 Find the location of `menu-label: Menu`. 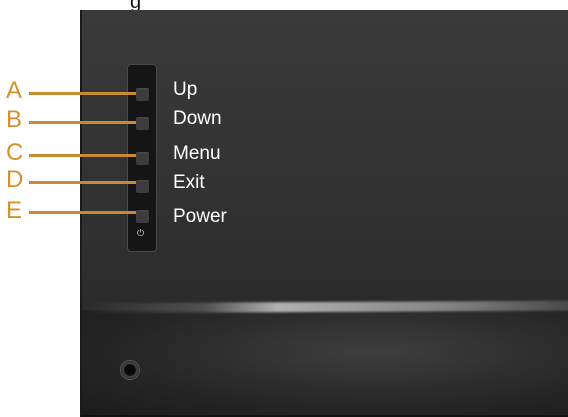

menu-label: Menu is located at coordinates (197, 153).